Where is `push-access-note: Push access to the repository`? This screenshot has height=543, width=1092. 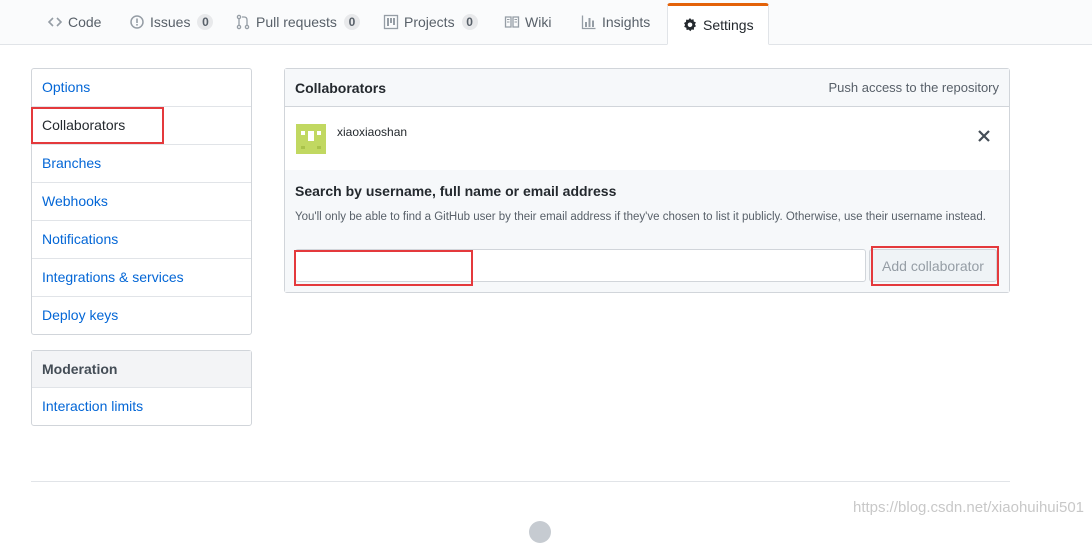 push-access-note: Push access to the repository is located at coordinates (913, 87).